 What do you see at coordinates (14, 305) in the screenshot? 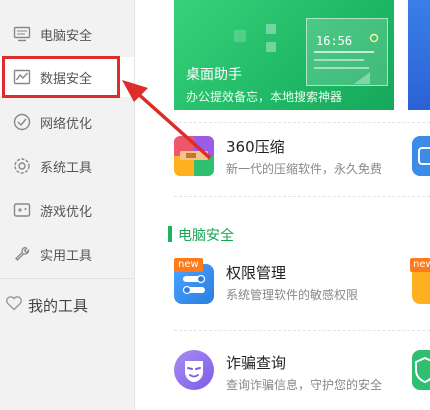
I see `heart-icon` at bounding box center [14, 305].